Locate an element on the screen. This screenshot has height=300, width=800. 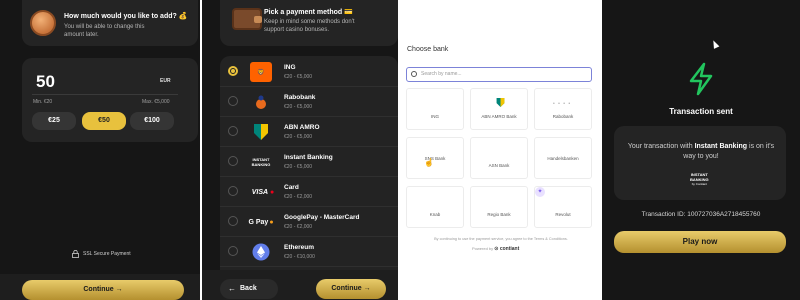
bank-tile-regio: Regio Bank is located at coordinates (499, 207).